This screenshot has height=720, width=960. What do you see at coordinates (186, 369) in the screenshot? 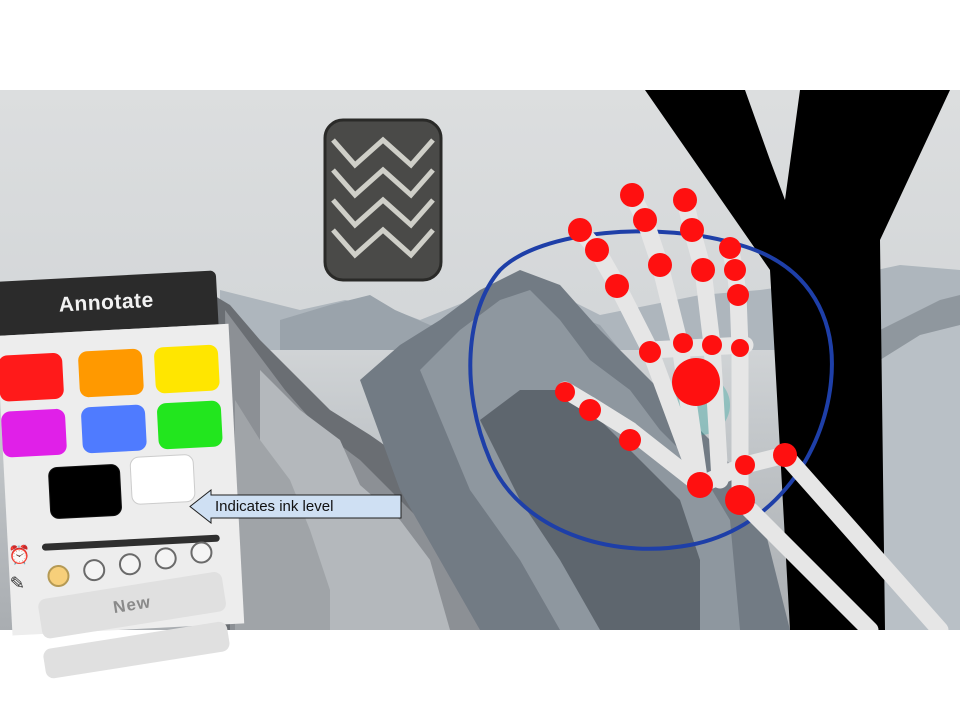
I see `color-swatch-yellow` at bounding box center [186, 369].